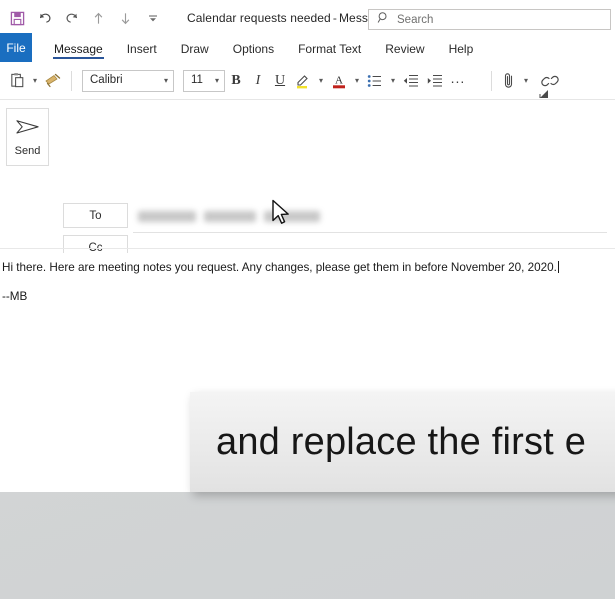  I want to click on format-painter-icon, so click(53, 81).